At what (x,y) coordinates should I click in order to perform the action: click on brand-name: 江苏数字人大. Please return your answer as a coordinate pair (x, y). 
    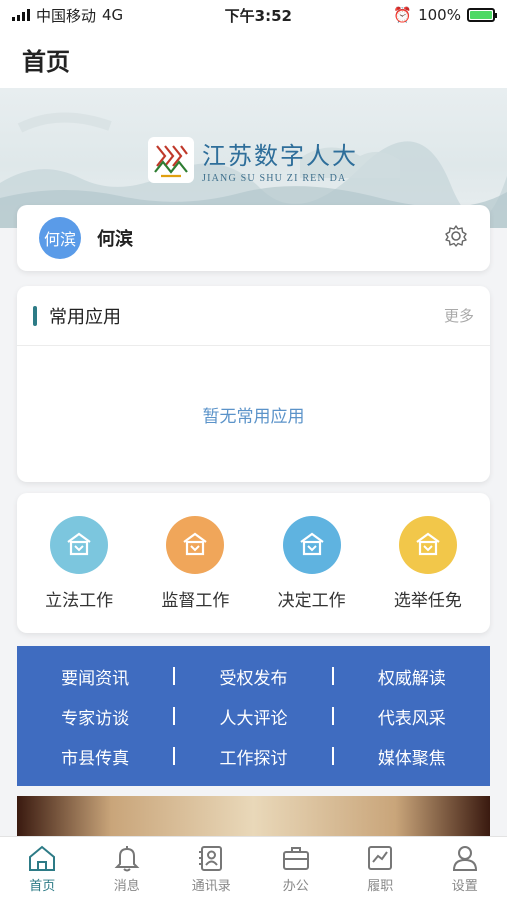
    Looking at the image, I should click on (280, 156).